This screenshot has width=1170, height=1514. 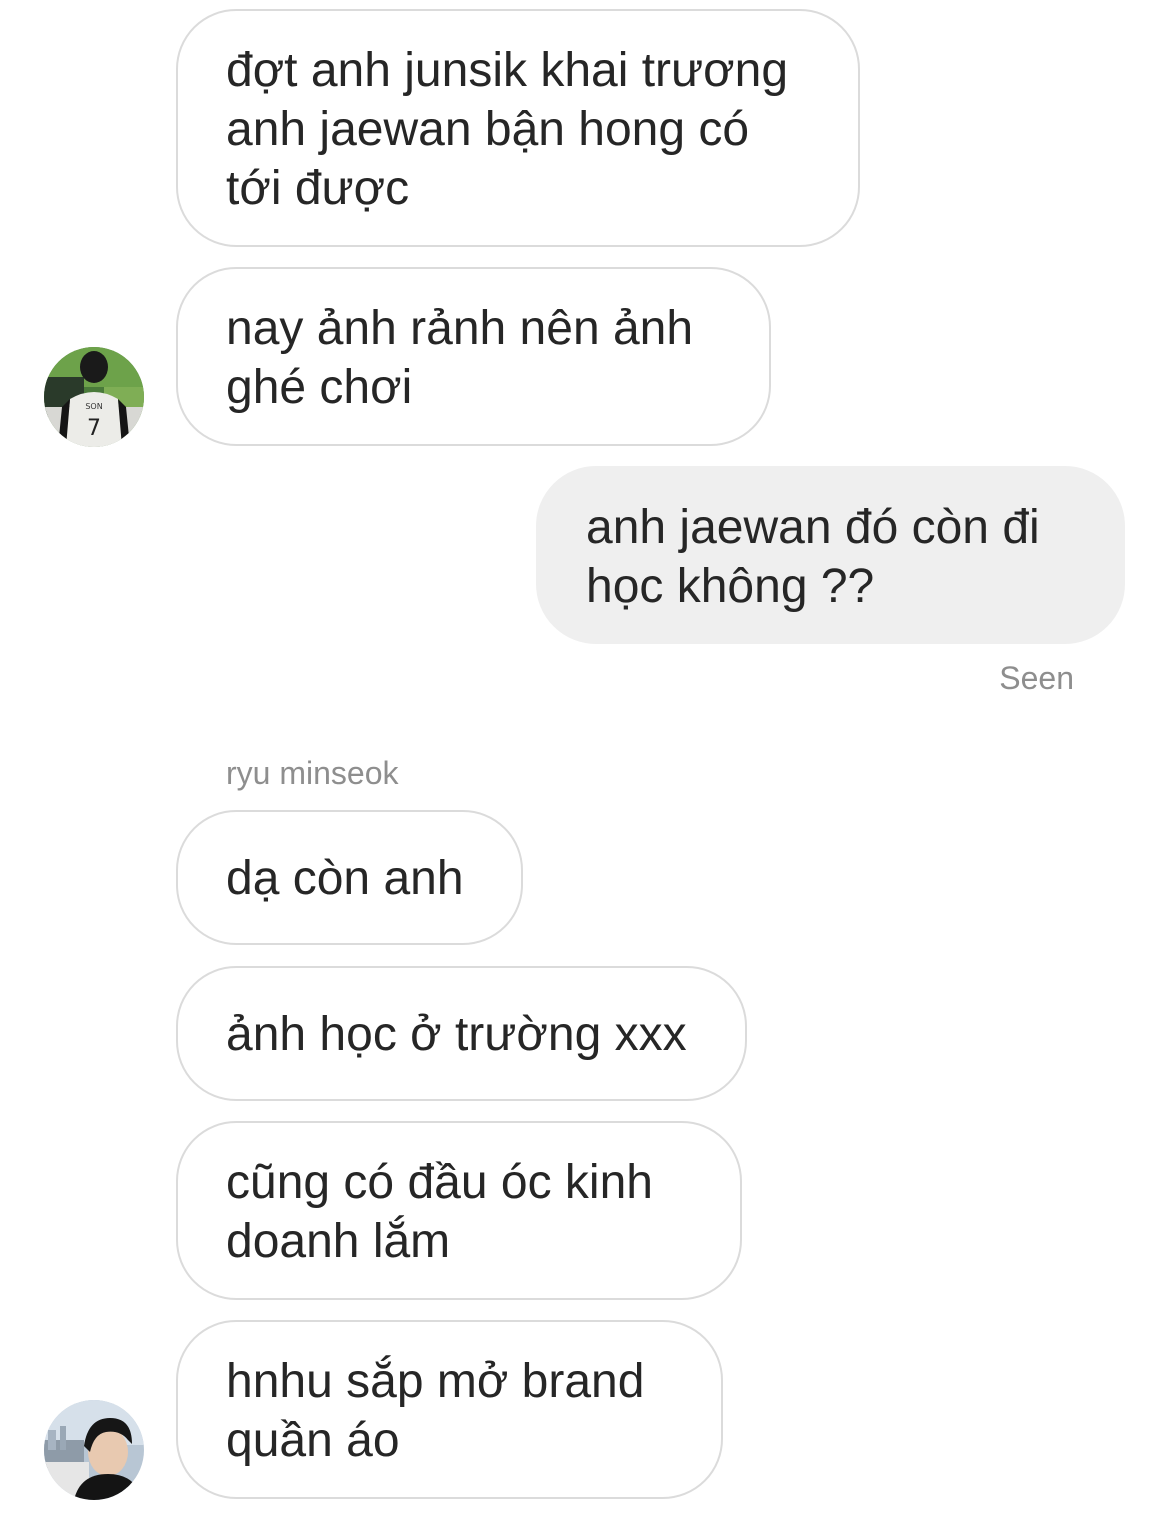 I want to click on sender-name: ryu minseok, so click(x=312, y=773).